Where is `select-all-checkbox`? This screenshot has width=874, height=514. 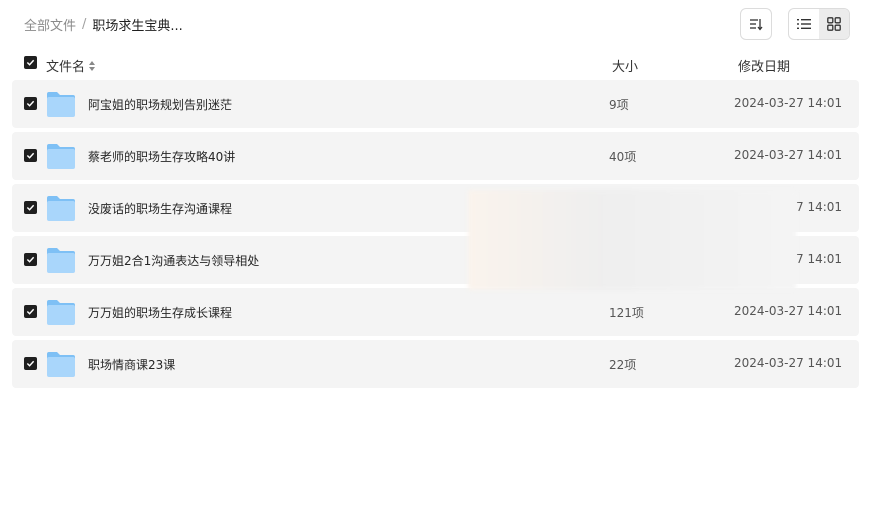
select-all-checkbox is located at coordinates (30, 62).